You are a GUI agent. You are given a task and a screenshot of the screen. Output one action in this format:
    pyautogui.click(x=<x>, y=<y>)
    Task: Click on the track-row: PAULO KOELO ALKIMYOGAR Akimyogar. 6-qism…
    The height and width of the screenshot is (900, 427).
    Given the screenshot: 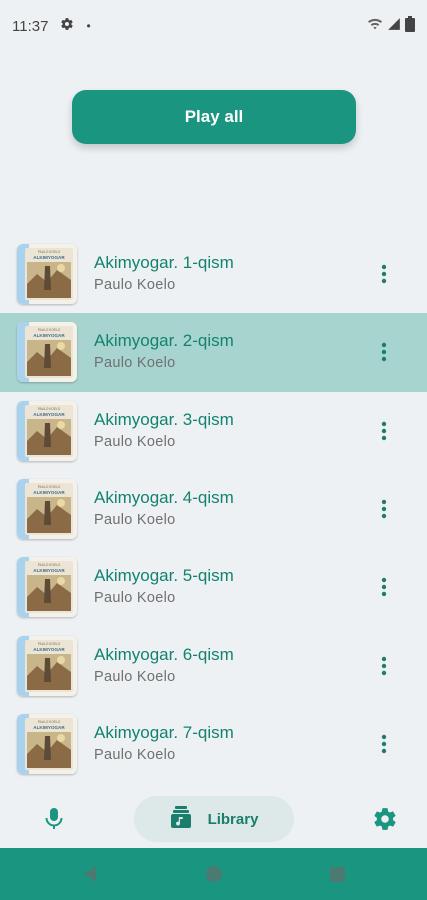 What is the action you would take?
    pyautogui.click(x=213, y=665)
    